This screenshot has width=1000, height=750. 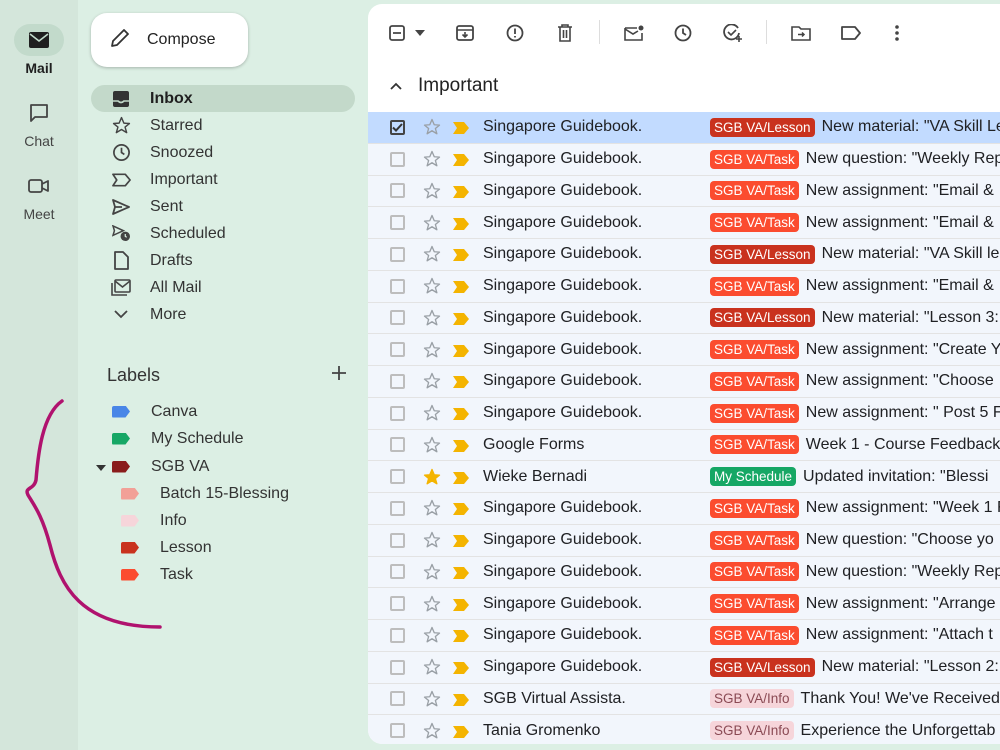 What do you see at coordinates (169, 40) in the screenshot?
I see `compose-button: Compose` at bounding box center [169, 40].